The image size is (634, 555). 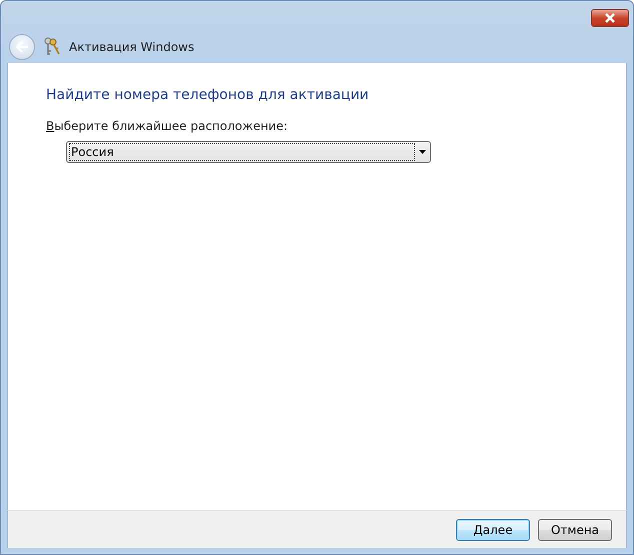 What do you see at coordinates (493, 529) in the screenshot?
I see `dialog-button: Далее` at bounding box center [493, 529].